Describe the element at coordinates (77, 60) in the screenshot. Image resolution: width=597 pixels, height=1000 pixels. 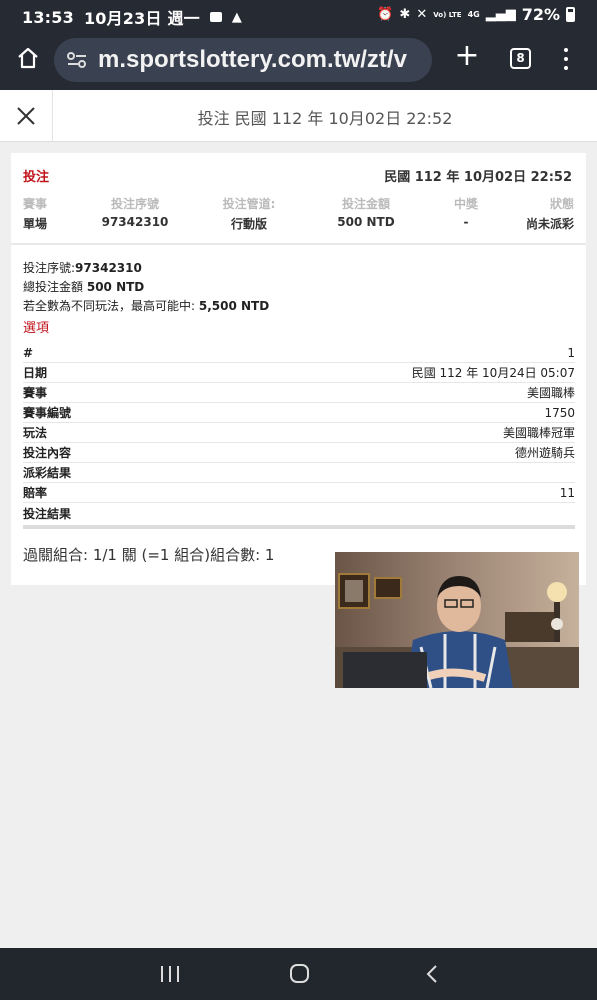
I see `site-settings-icon` at that location.